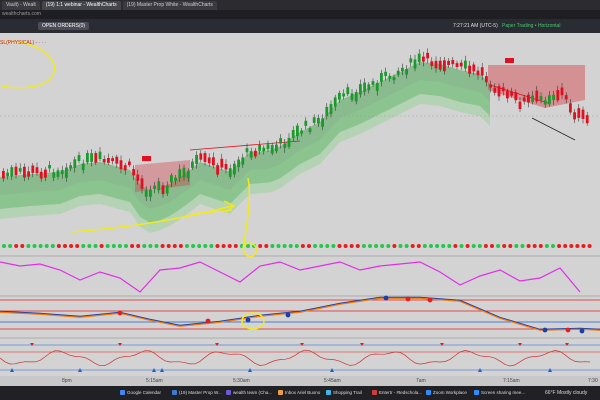  I want to click on weather-widget: 66°F Mostly cloudy, so click(566, 393).